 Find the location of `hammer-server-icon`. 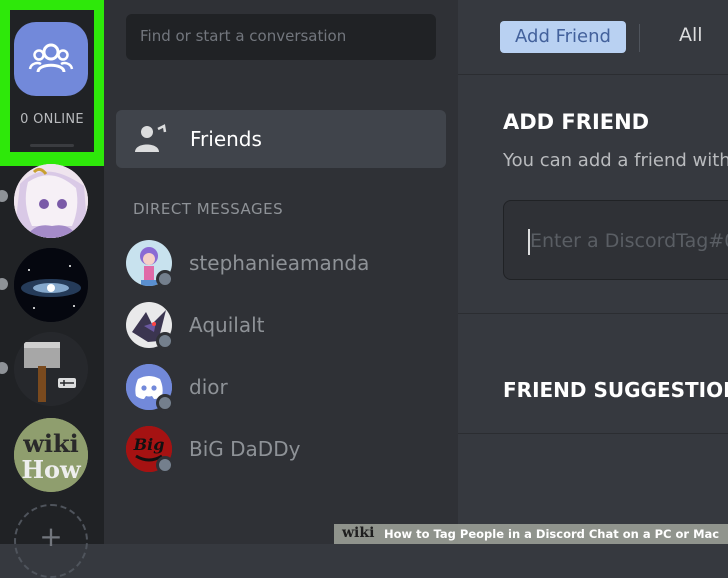

hammer-server-icon is located at coordinates (51, 369).